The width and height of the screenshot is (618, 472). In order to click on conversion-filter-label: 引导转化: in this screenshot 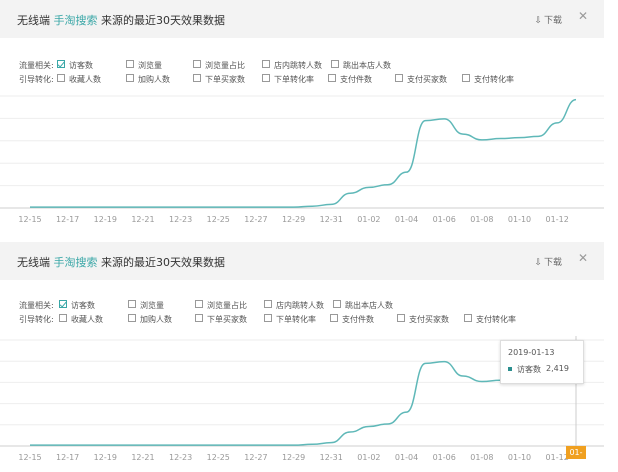, I will do `click(36, 79)`.